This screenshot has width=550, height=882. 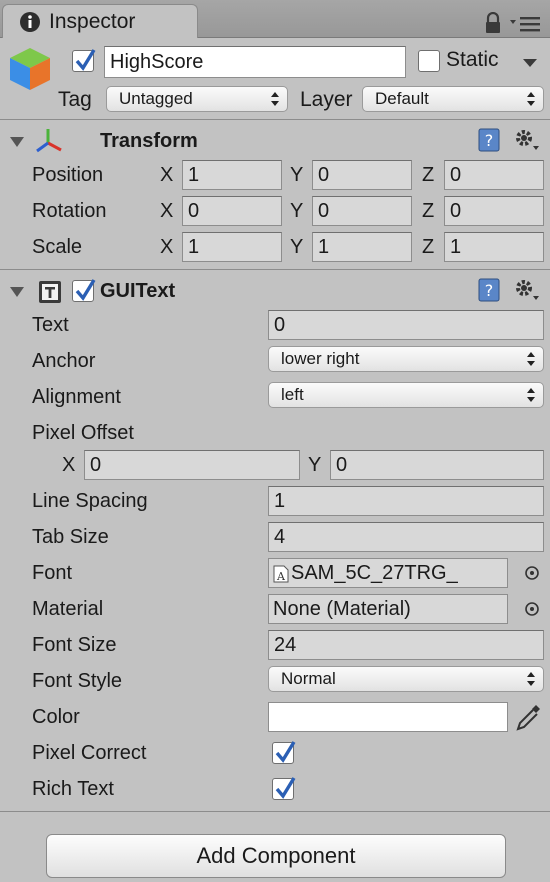 I want to click on font-asset-icon: A, so click(x=281, y=574).